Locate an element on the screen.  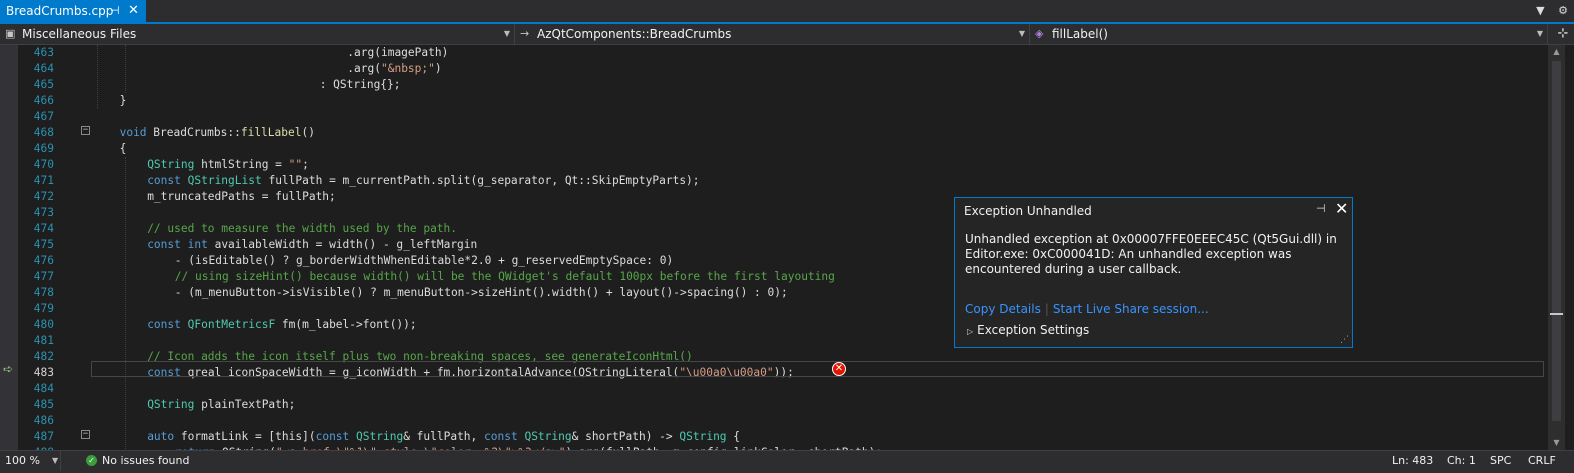
line-number: 467 is located at coordinates (43, 116).